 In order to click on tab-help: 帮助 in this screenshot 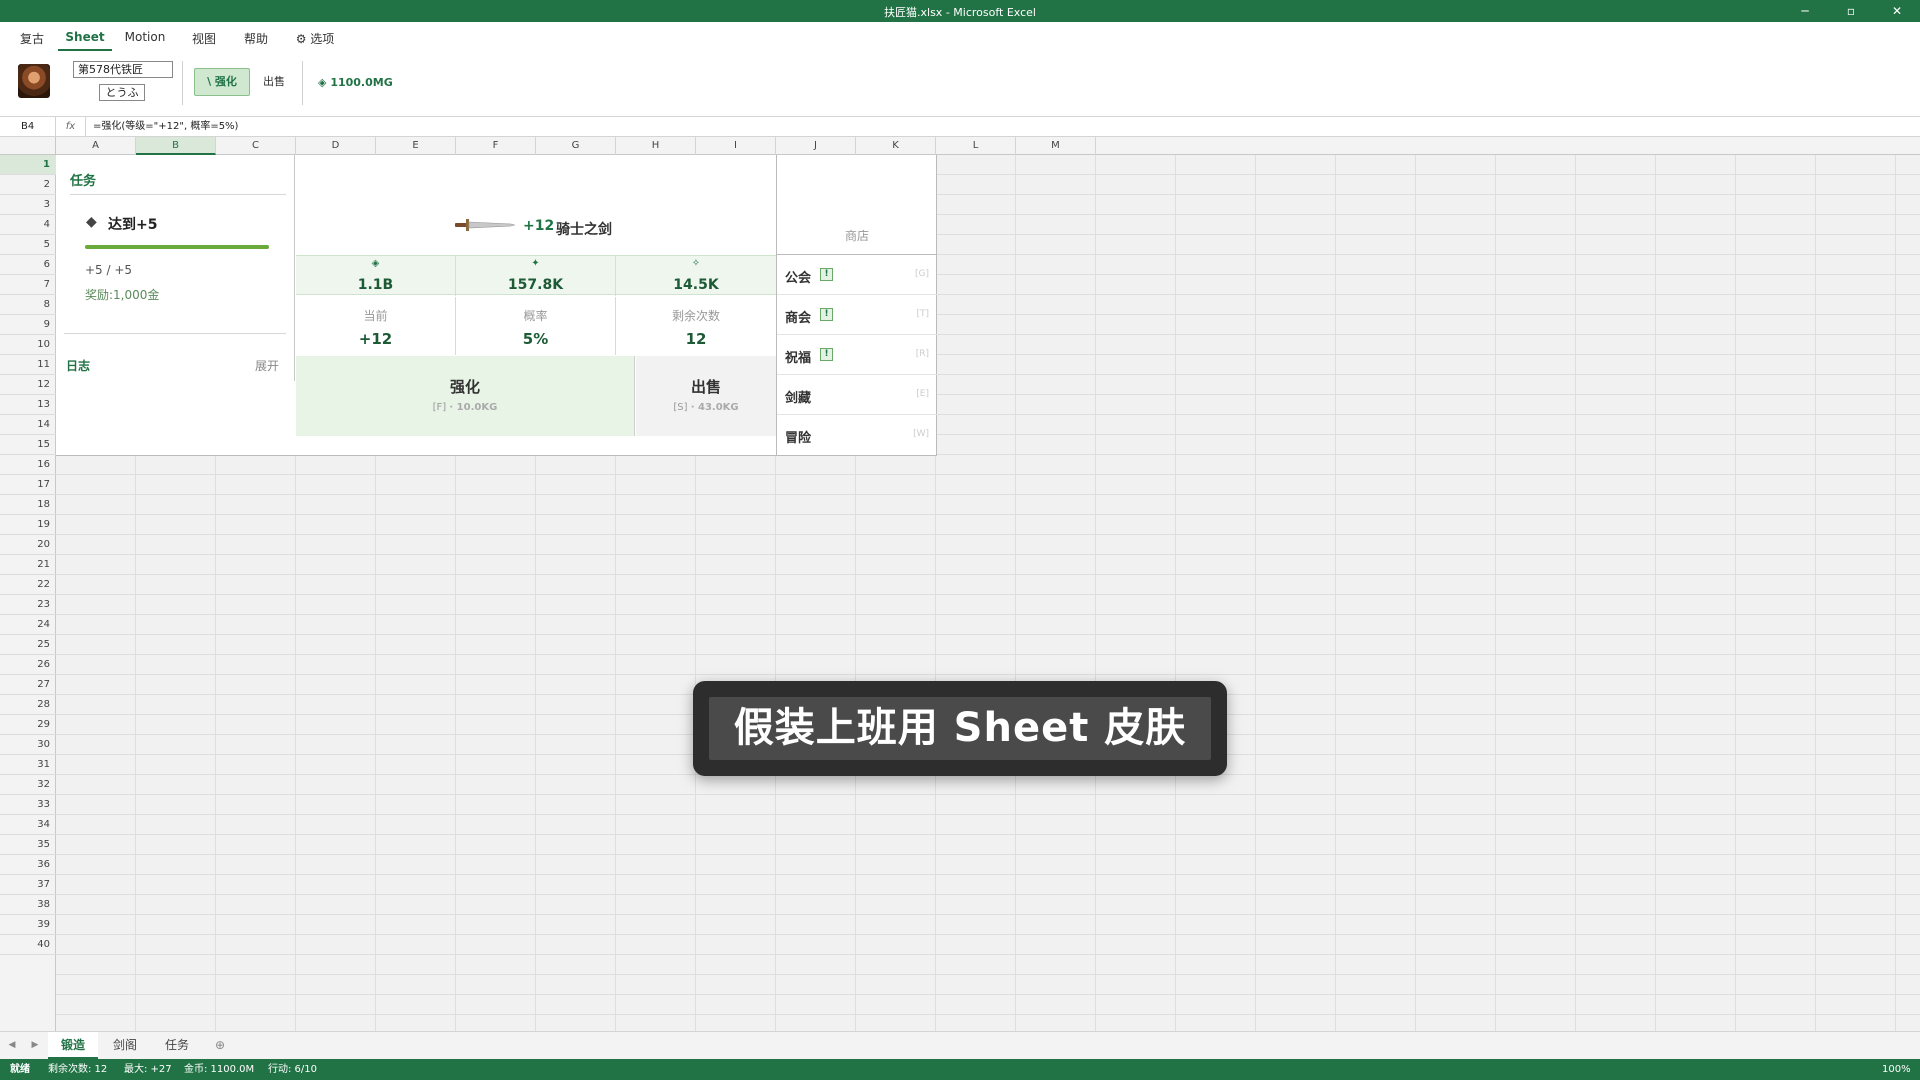, I will do `click(256, 40)`.